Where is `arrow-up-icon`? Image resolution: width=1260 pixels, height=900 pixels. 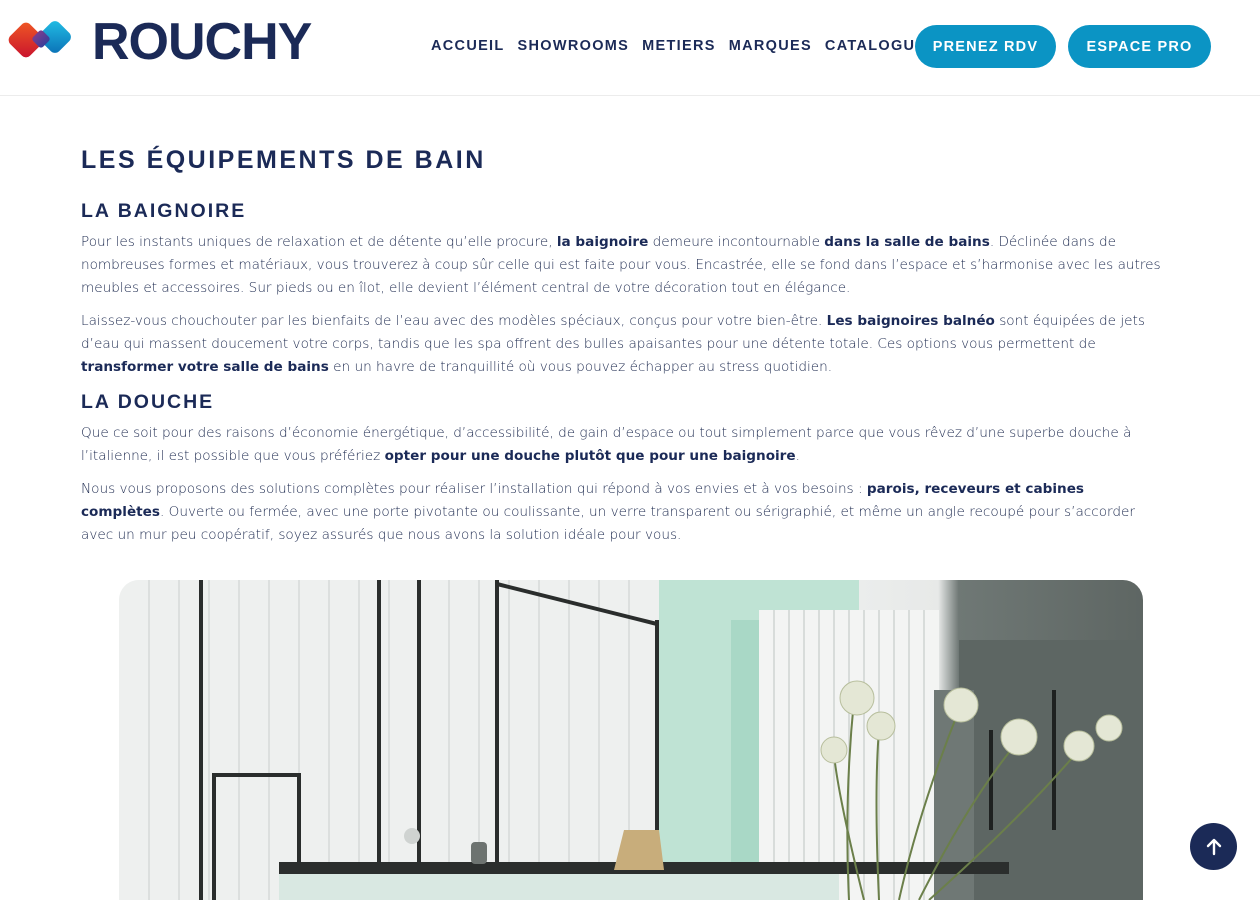 arrow-up-icon is located at coordinates (1213, 846).